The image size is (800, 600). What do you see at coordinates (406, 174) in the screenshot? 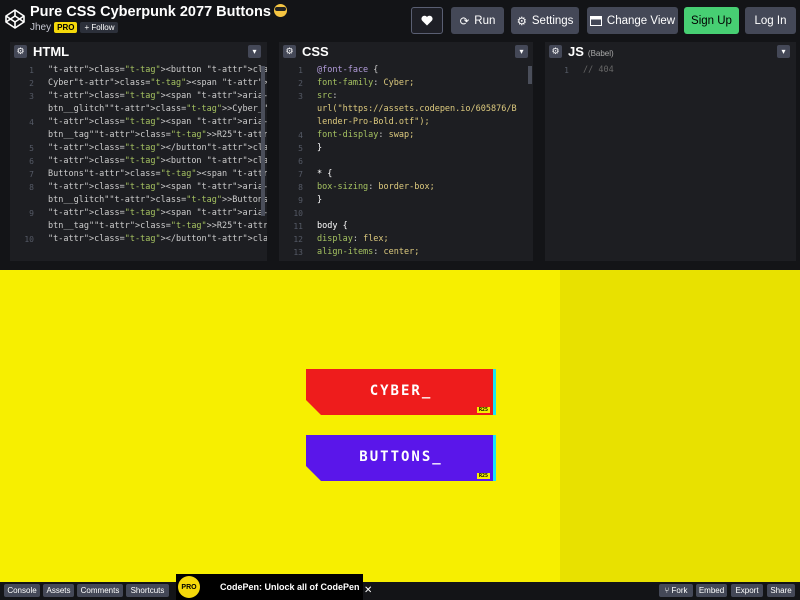
I see `css-code-line: 7 * {` at bounding box center [406, 174].